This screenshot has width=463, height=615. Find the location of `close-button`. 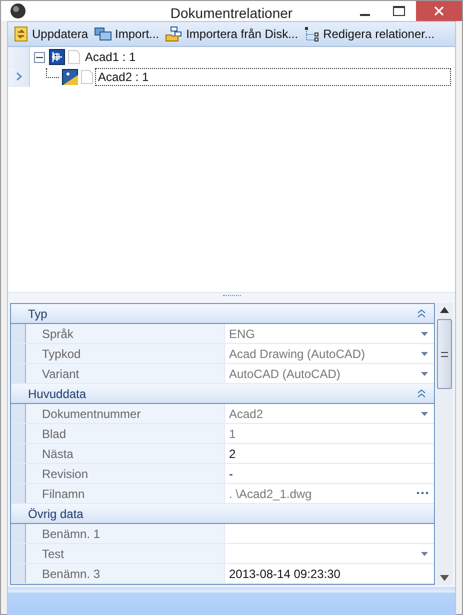

close-button is located at coordinates (439, 11).